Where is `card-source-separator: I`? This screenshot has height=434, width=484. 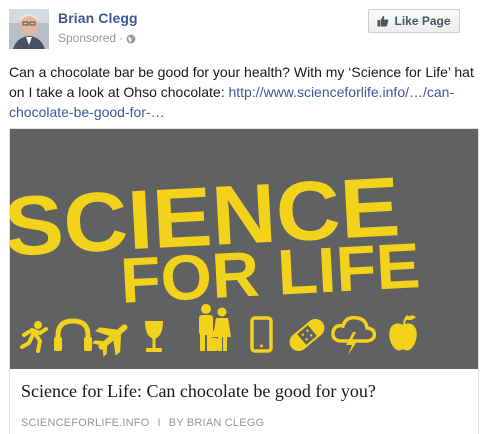
card-source-separator: I is located at coordinates (159, 423).